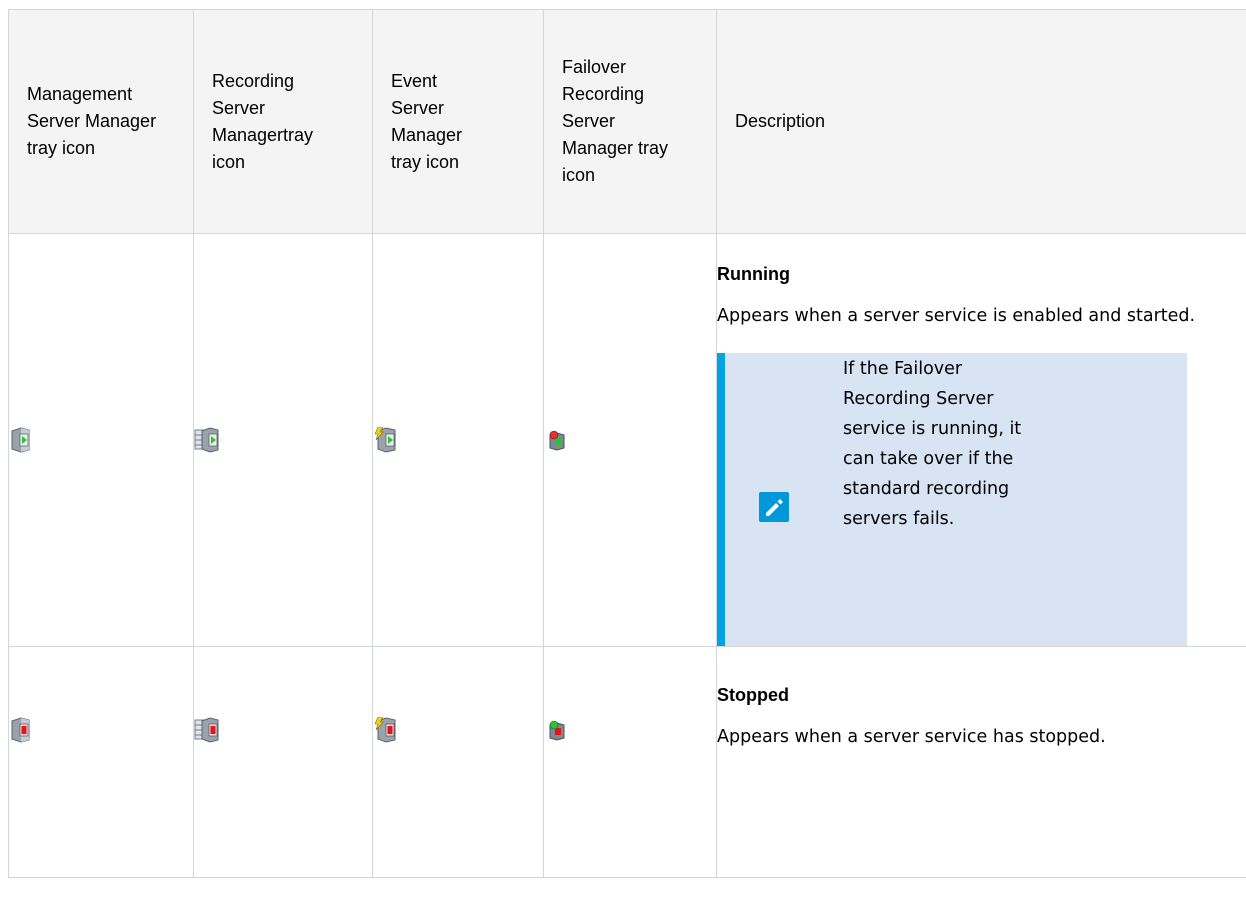 This screenshot has width=1246, height=913. I want to click on cell-event-stopped, so click(458, 762).